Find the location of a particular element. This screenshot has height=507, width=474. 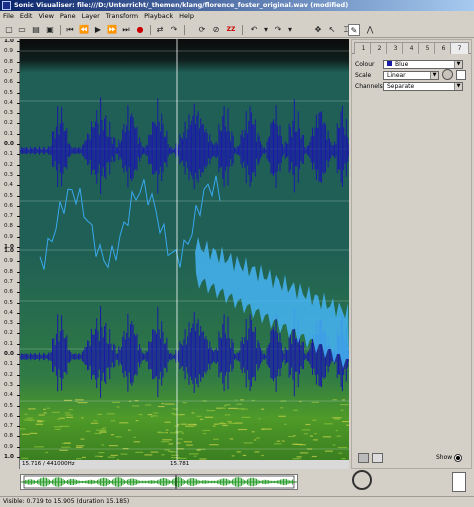

colour-select: Blue ▼ is located at coordinates (423, 64).